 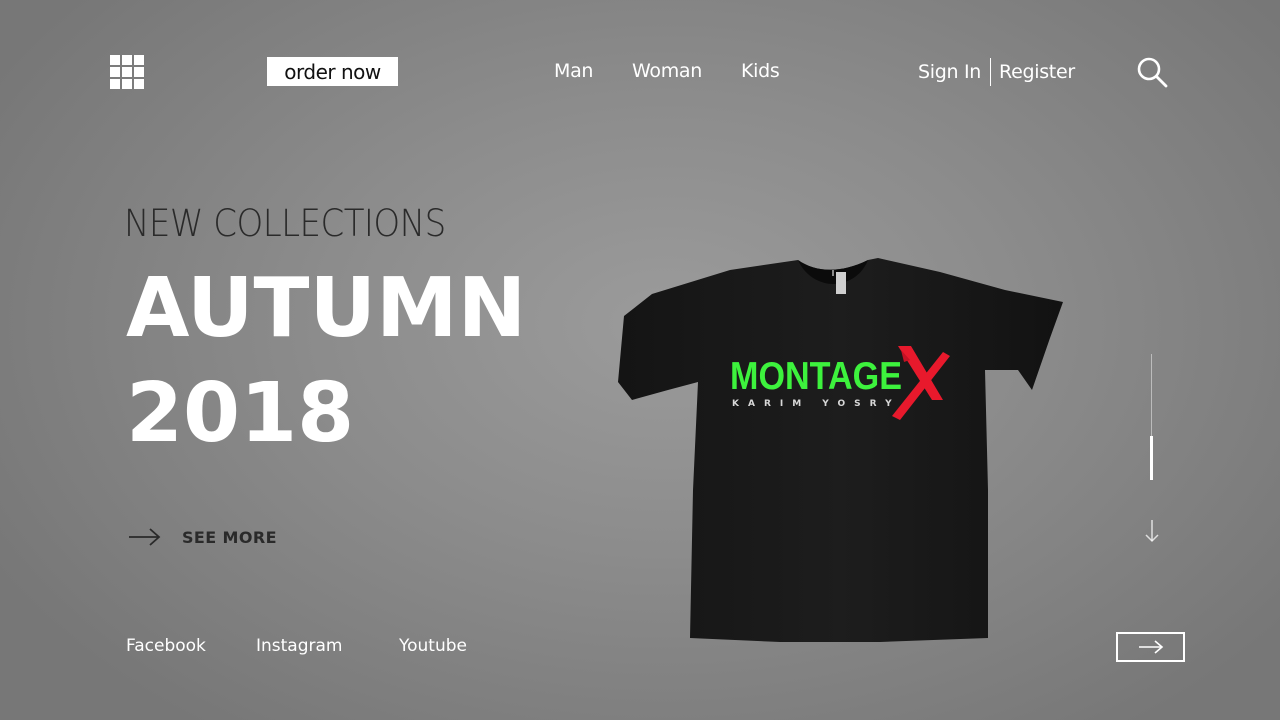 I want to click on nav-item-man: Man, so click(x=593, y=71).